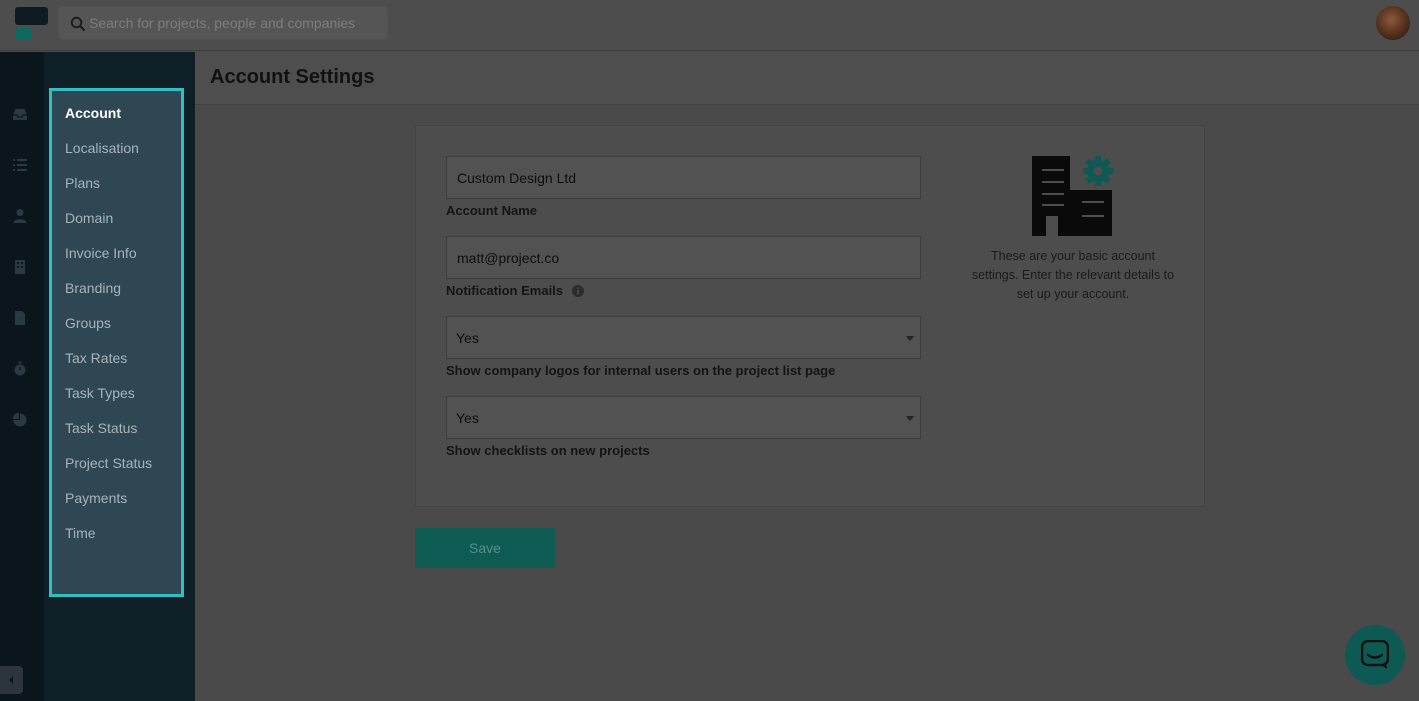 Image resolution: width=1419 pixels, height=701 pixels. What do you see at coordinates (20, 165) in the screenshot?
I see `list-icon` at bounding box center [20, 165].